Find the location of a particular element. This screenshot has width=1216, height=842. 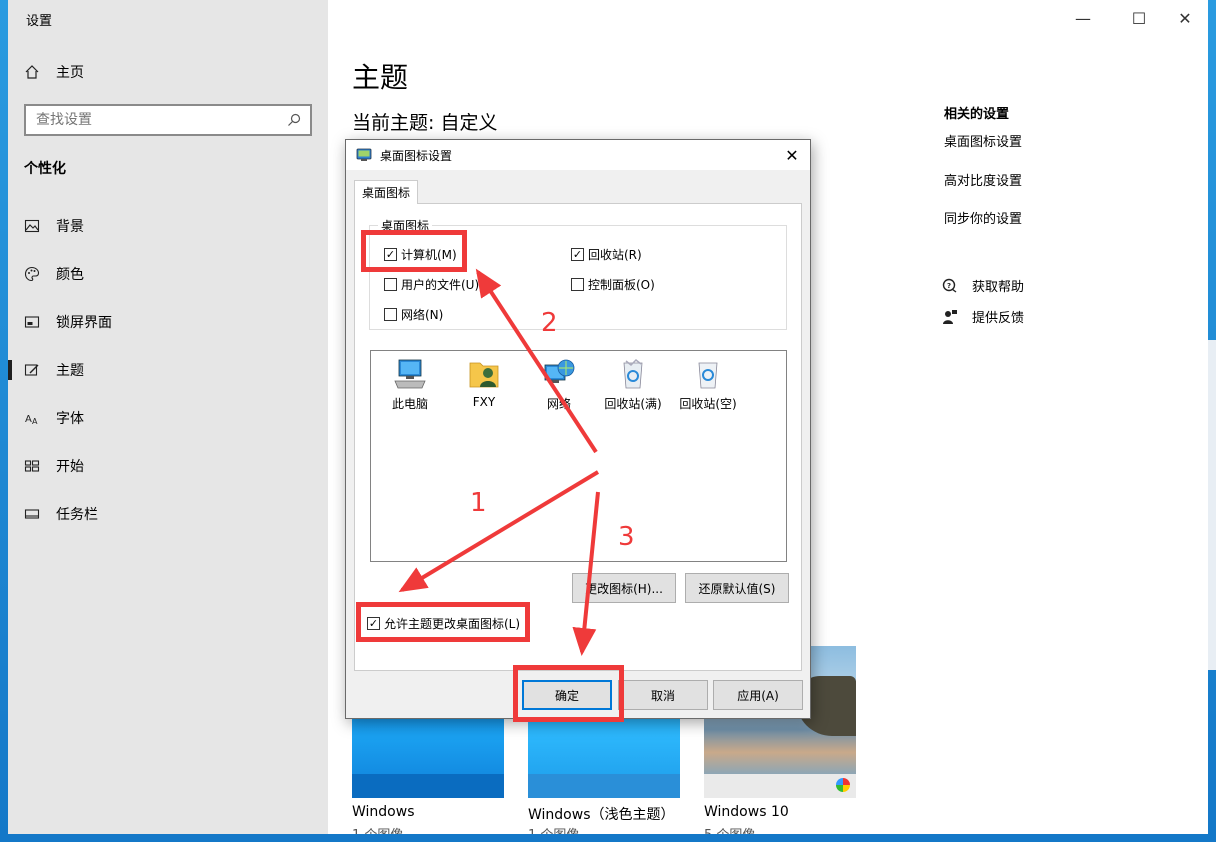

taskbar-icon is located at coordinates (32, 514).